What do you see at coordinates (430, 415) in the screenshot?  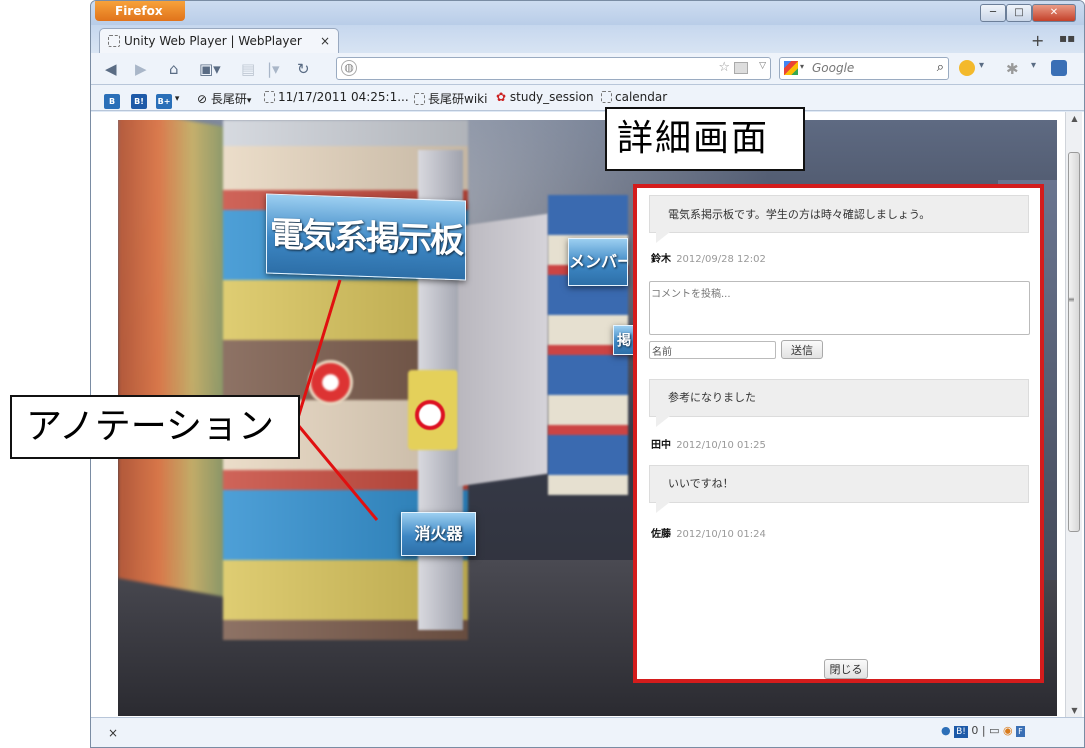 I see `no-smoking-icon` at bounding box center [430, 415].